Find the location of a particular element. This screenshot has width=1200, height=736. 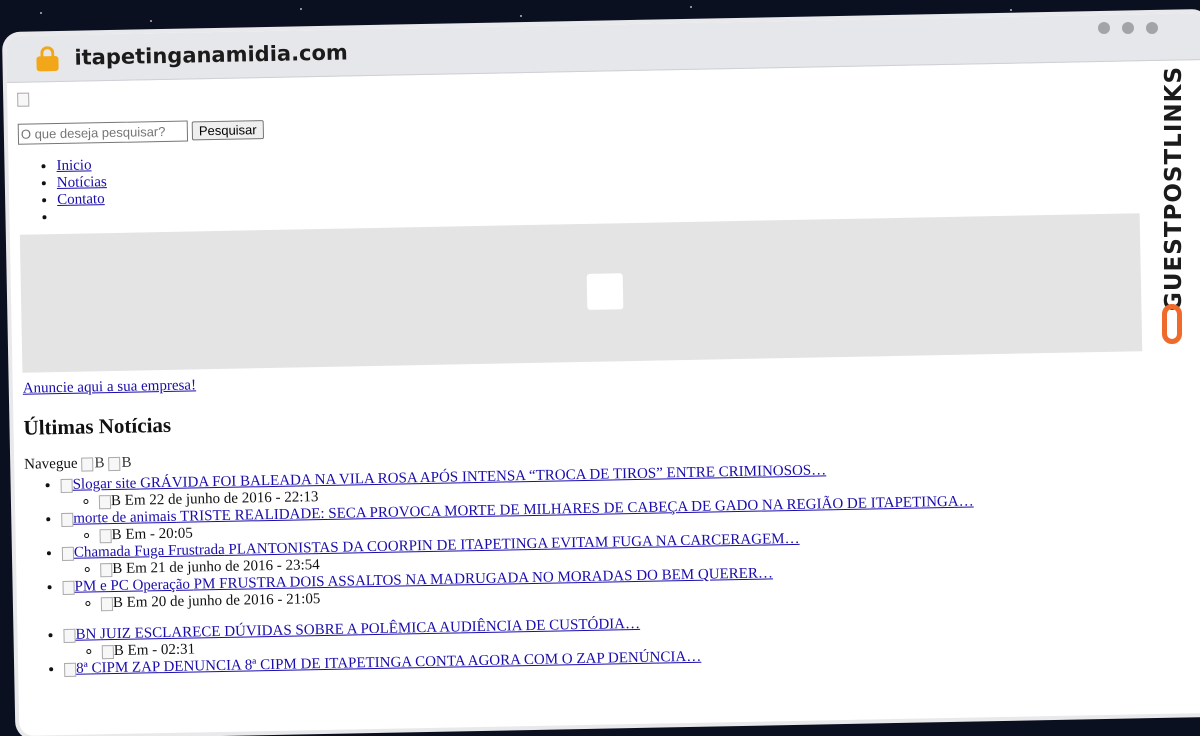

site-logo is located at coordinates (23, 99).